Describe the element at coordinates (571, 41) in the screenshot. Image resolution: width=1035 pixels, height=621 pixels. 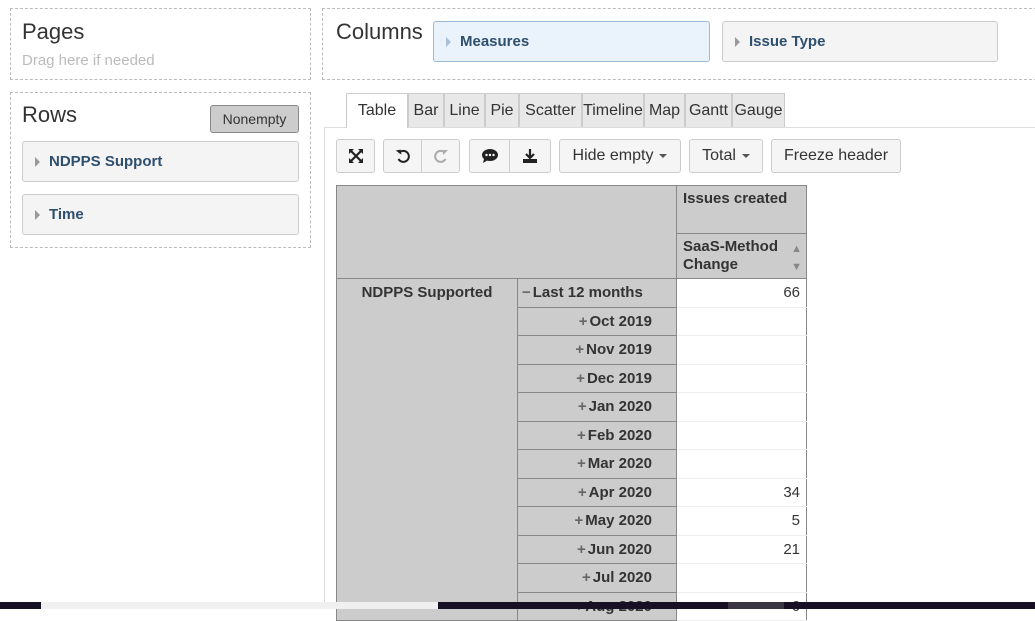
I see `columns-item-measures: Measures` at that location.